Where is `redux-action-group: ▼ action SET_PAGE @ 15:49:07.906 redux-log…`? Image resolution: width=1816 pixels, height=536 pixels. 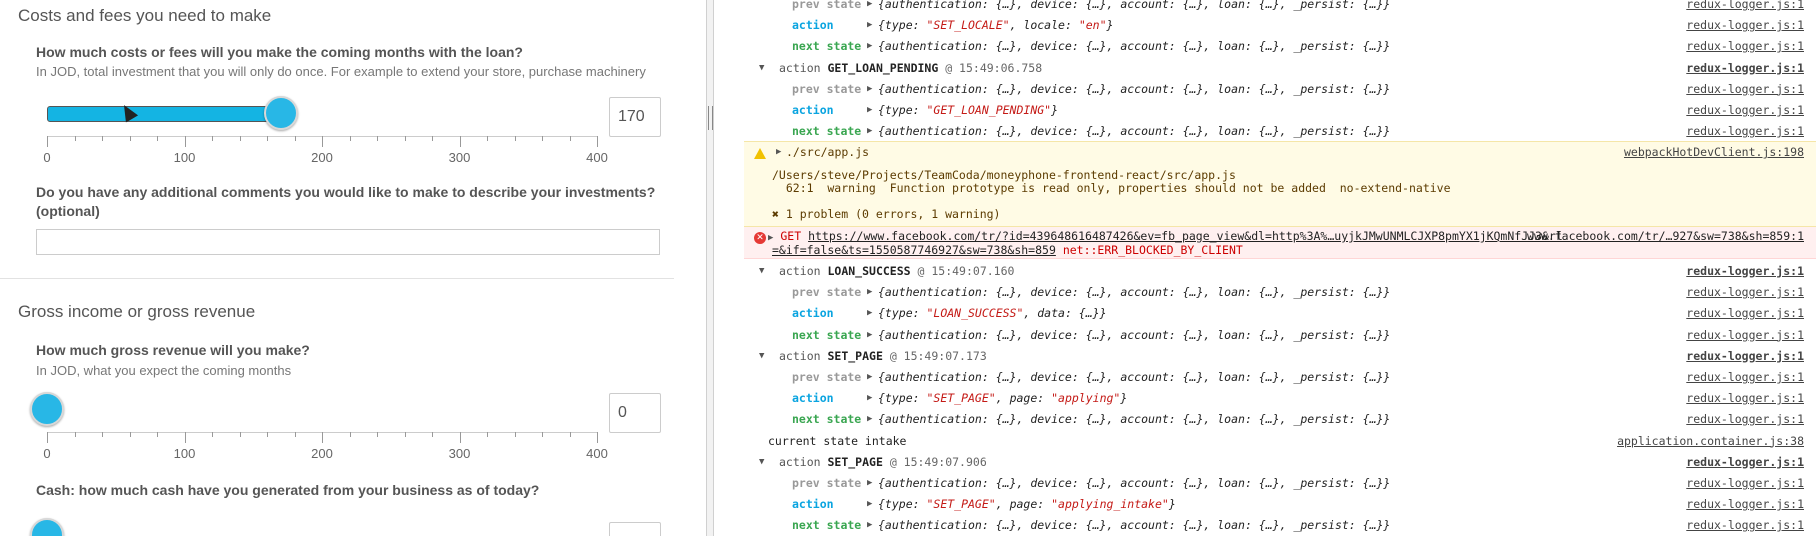
redux-action-group: ▼ action SET_PAGE @ 15:49:07.906 redux-log… is located at coordinates (1280, 462).